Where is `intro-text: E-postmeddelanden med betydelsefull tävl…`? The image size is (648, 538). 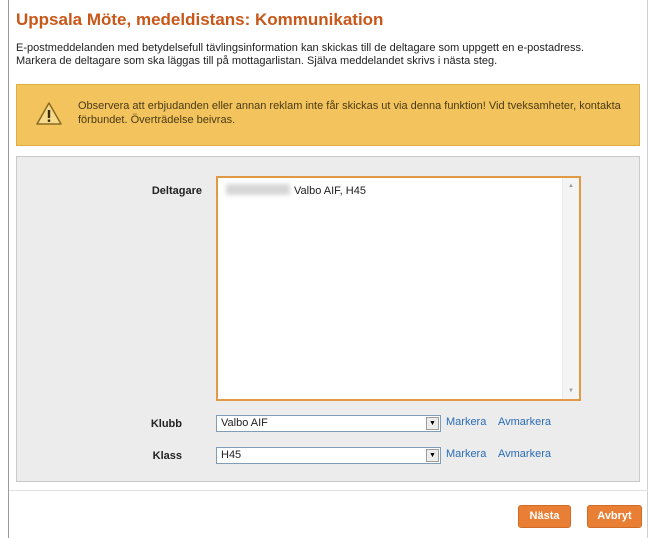 intro-text: E-postmeddelanden med betydelsefull tävl… is located at coordinates (326, 55).